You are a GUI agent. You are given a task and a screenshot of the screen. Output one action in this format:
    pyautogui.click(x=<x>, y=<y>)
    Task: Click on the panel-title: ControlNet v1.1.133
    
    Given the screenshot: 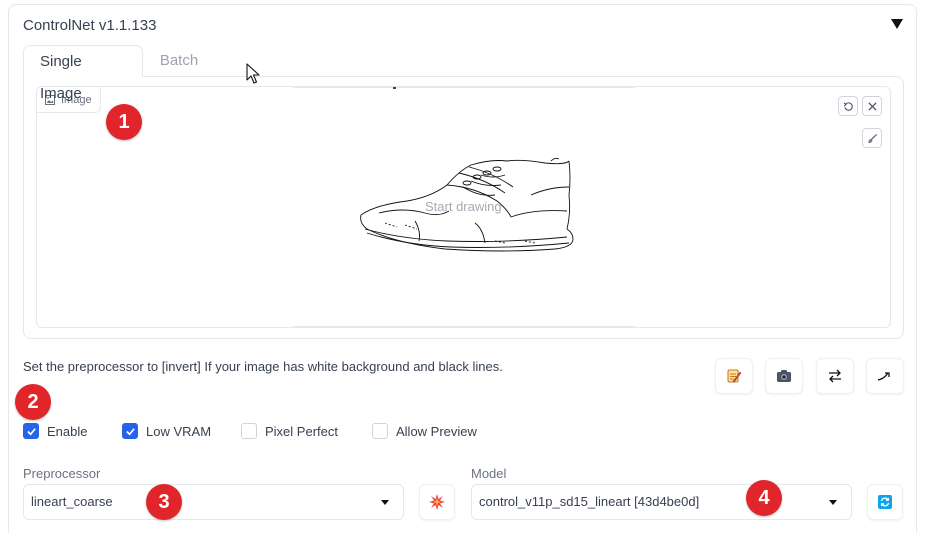 What is the action you would take?
    pyautogui.click(x=90, y=25)
    